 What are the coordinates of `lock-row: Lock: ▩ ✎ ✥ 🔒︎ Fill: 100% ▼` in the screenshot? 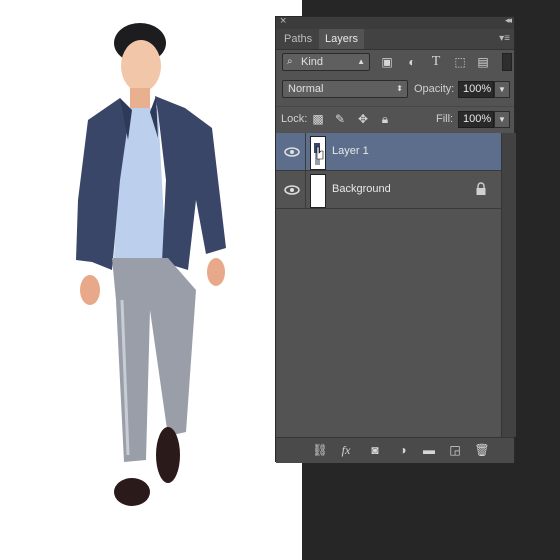 It's located at (395, 118).